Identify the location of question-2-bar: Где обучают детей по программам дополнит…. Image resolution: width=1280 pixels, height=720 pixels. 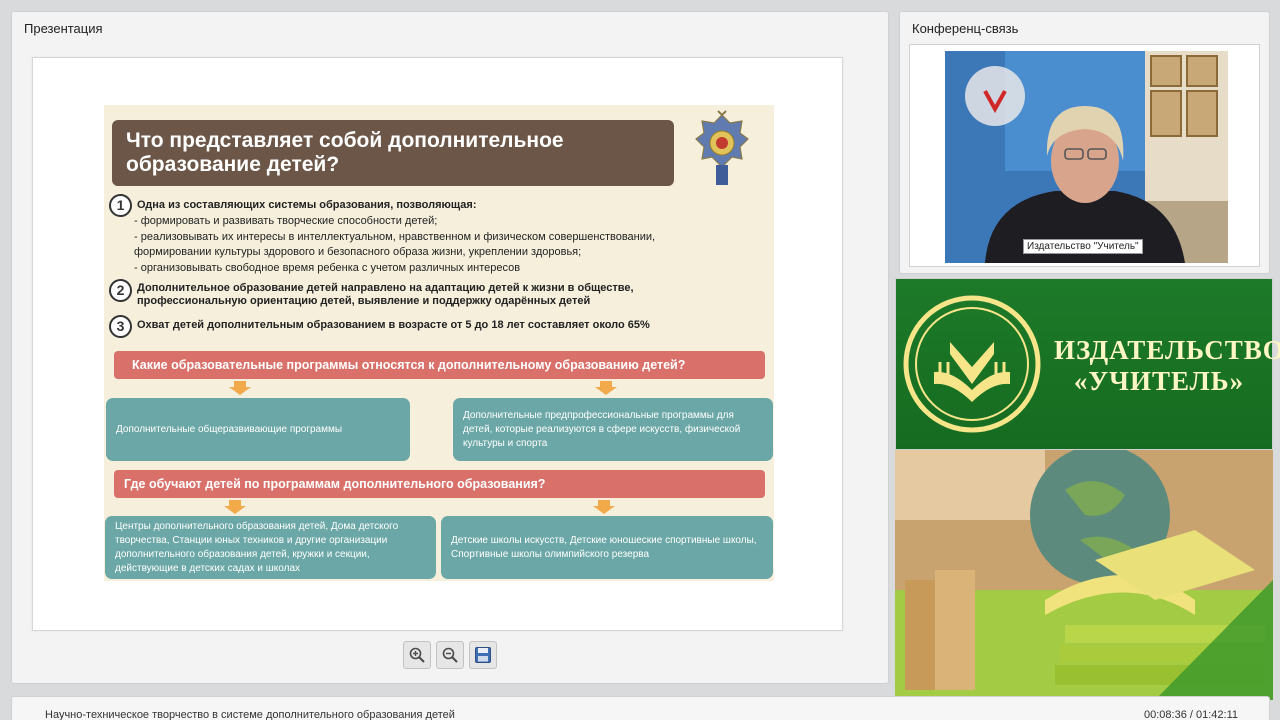
(439, 484).